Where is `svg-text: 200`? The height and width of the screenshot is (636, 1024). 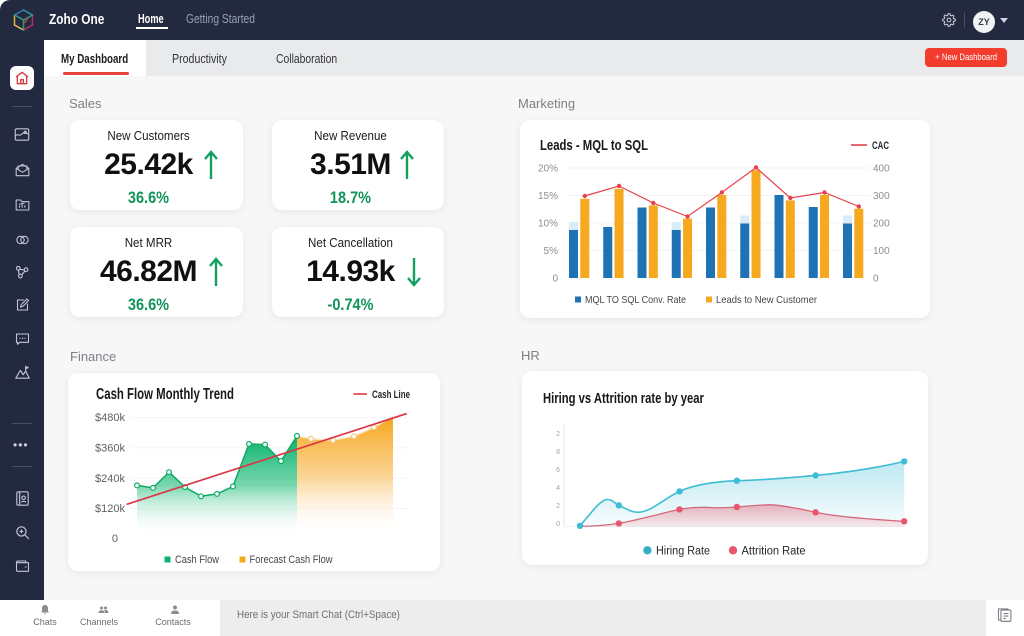 svg-text: 200 is located at coordinates (881, 224).